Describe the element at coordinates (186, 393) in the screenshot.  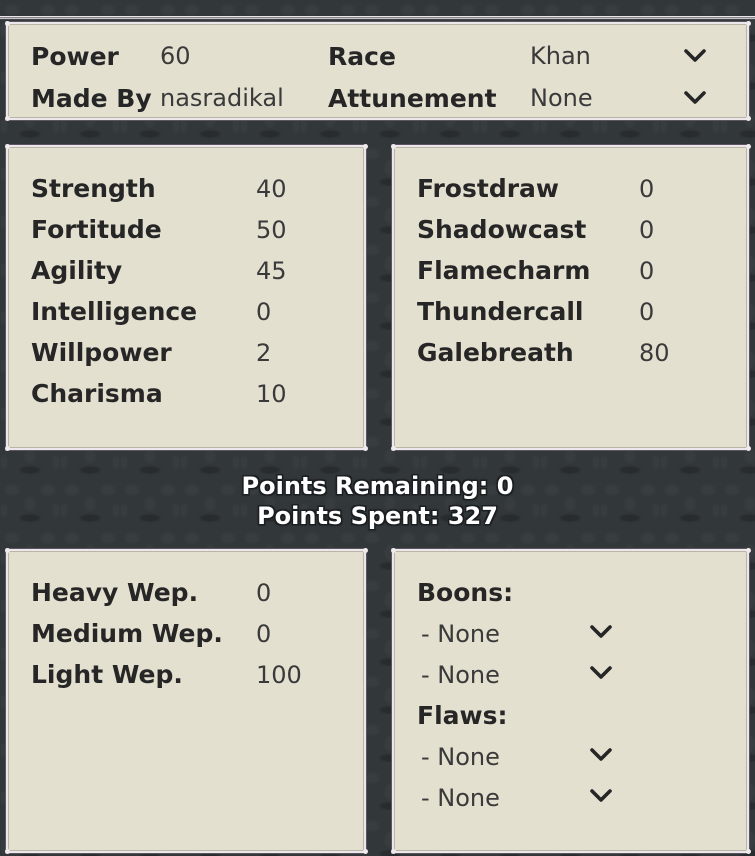
I see `table-row: Charisma 10` at that location.